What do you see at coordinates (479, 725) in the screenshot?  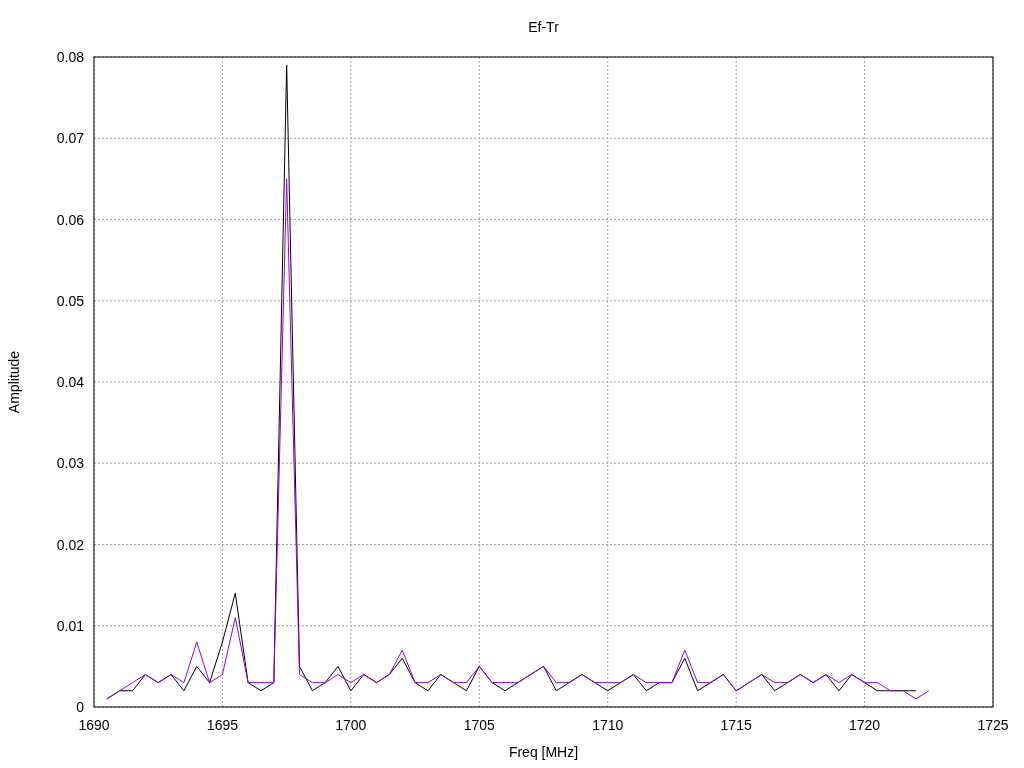 I see `x-tick-label: 1705` at bounding box center [479, 725].